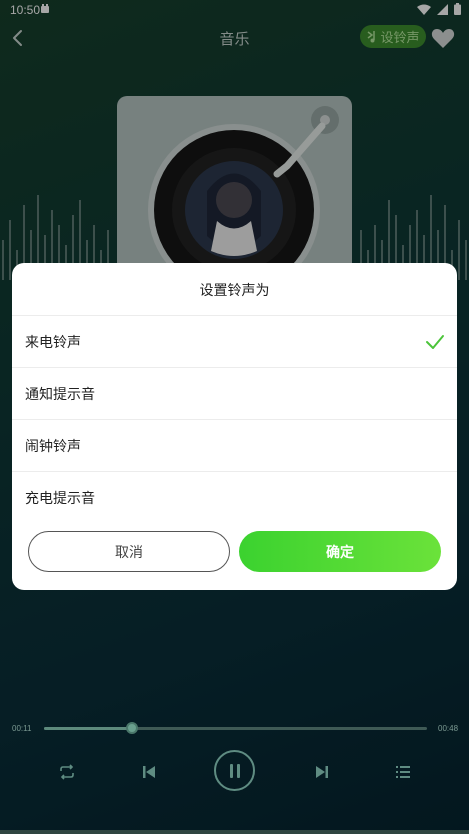 This screenshot has width=469, height=834. Describe the element at coordinates (435, 342) in the screenshot. I see `check-icon` at that location.